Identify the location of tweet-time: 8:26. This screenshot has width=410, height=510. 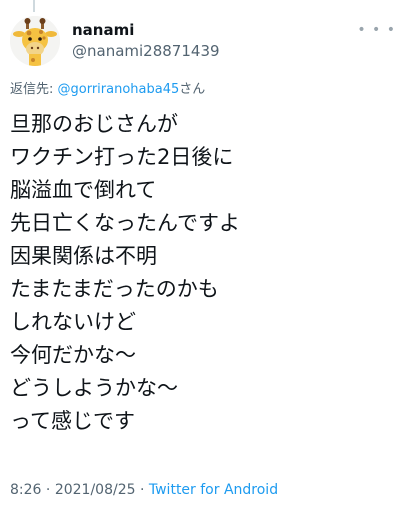
(25, 490).